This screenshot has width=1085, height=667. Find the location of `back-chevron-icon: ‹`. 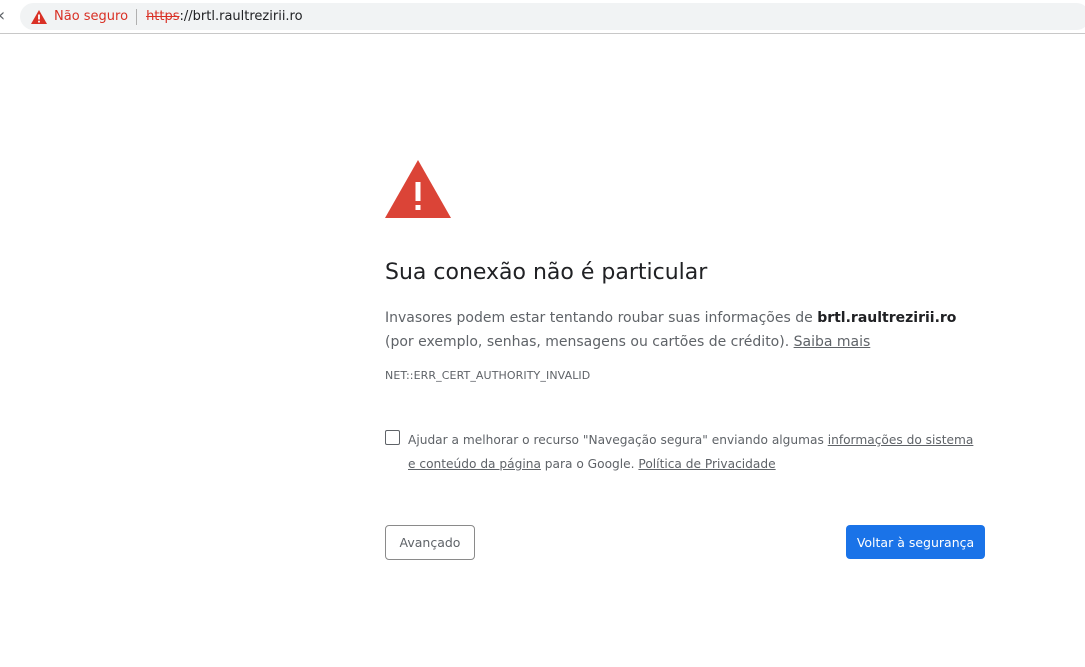

back-chevron-icon: ‹ is located at coordinates (5, 16).